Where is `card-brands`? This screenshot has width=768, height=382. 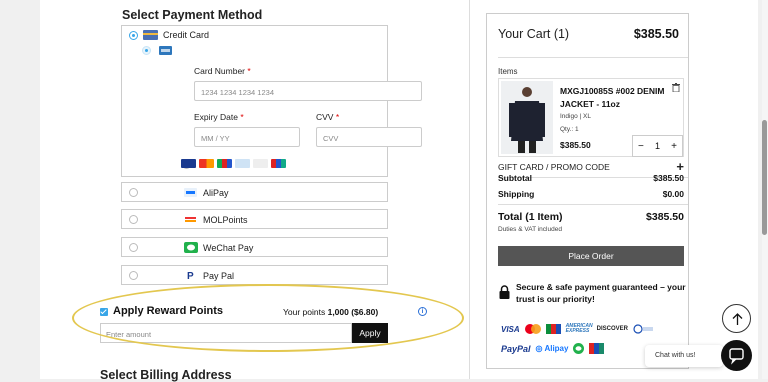
card-brands is located at coordinates (233, 163).